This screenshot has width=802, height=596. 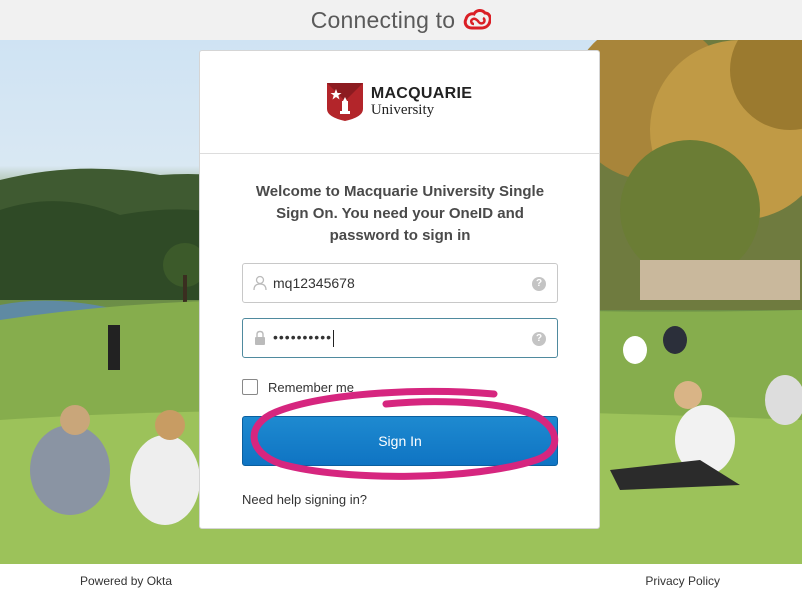 What do you see at coordinates (304, 499) in the screenshot?
I see `help-signing-in-link: Need help signing in?` at bounding box center [304, 499].